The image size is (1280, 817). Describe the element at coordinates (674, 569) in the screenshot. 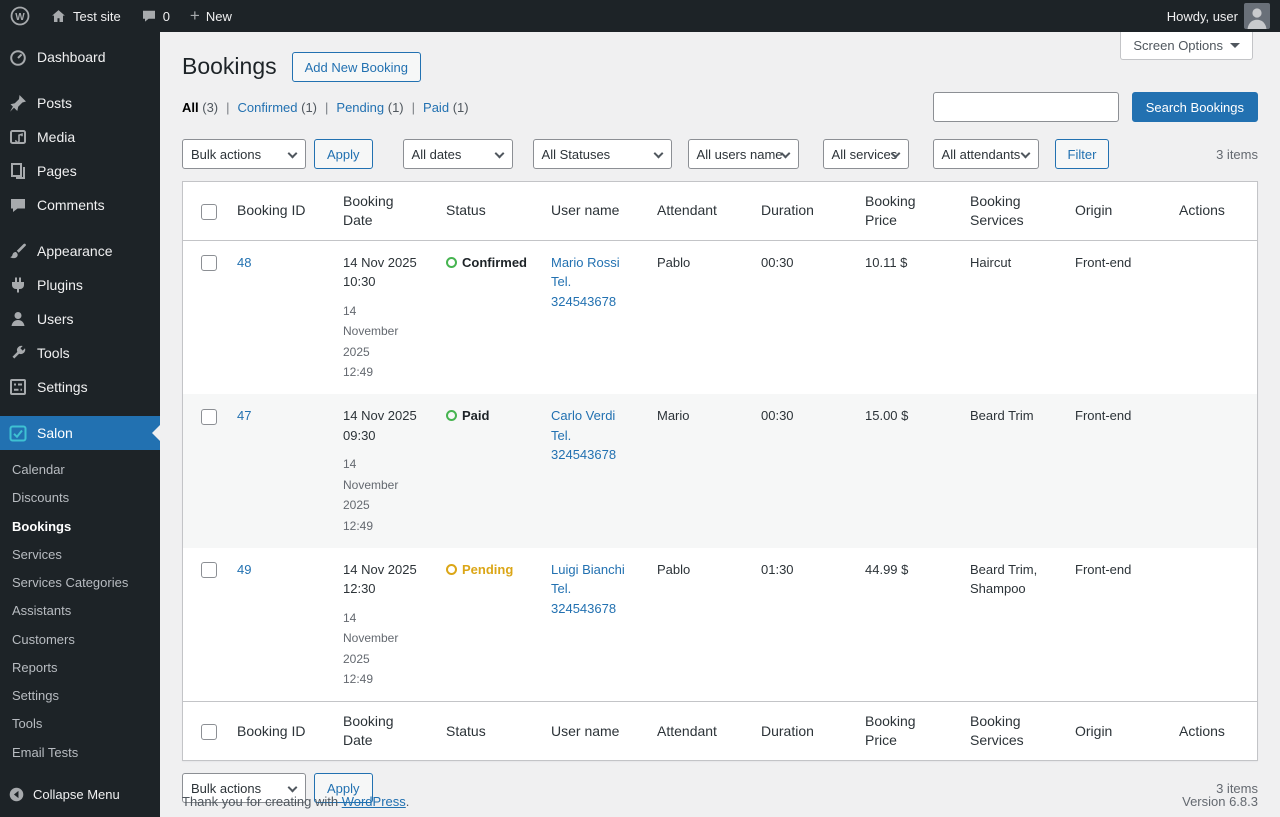

I see `attendant-cell: Pablo` at that location.